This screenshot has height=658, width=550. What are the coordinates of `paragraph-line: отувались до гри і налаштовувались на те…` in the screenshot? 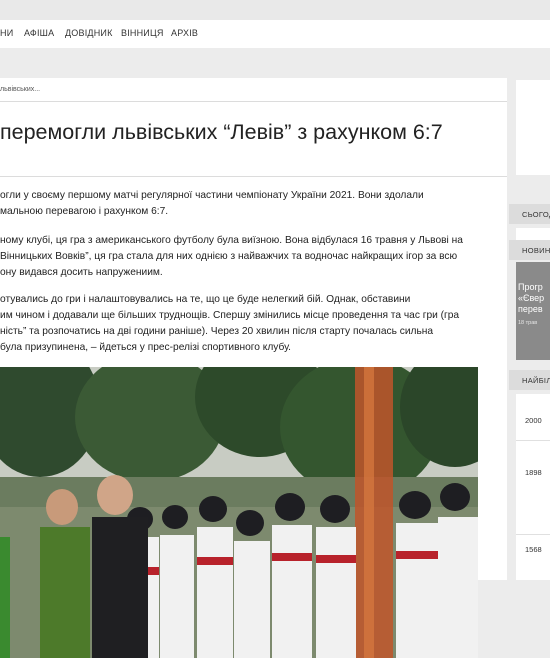 It's located at (205, 299).